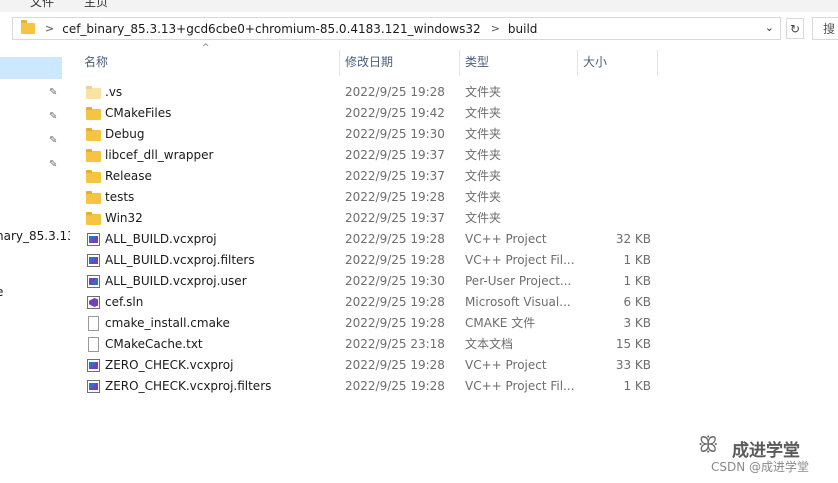 The width and height of the screenshot is (838, 483). I want to click on watermark-subtitle: CSDN @成进学堂, so click(760, 467).